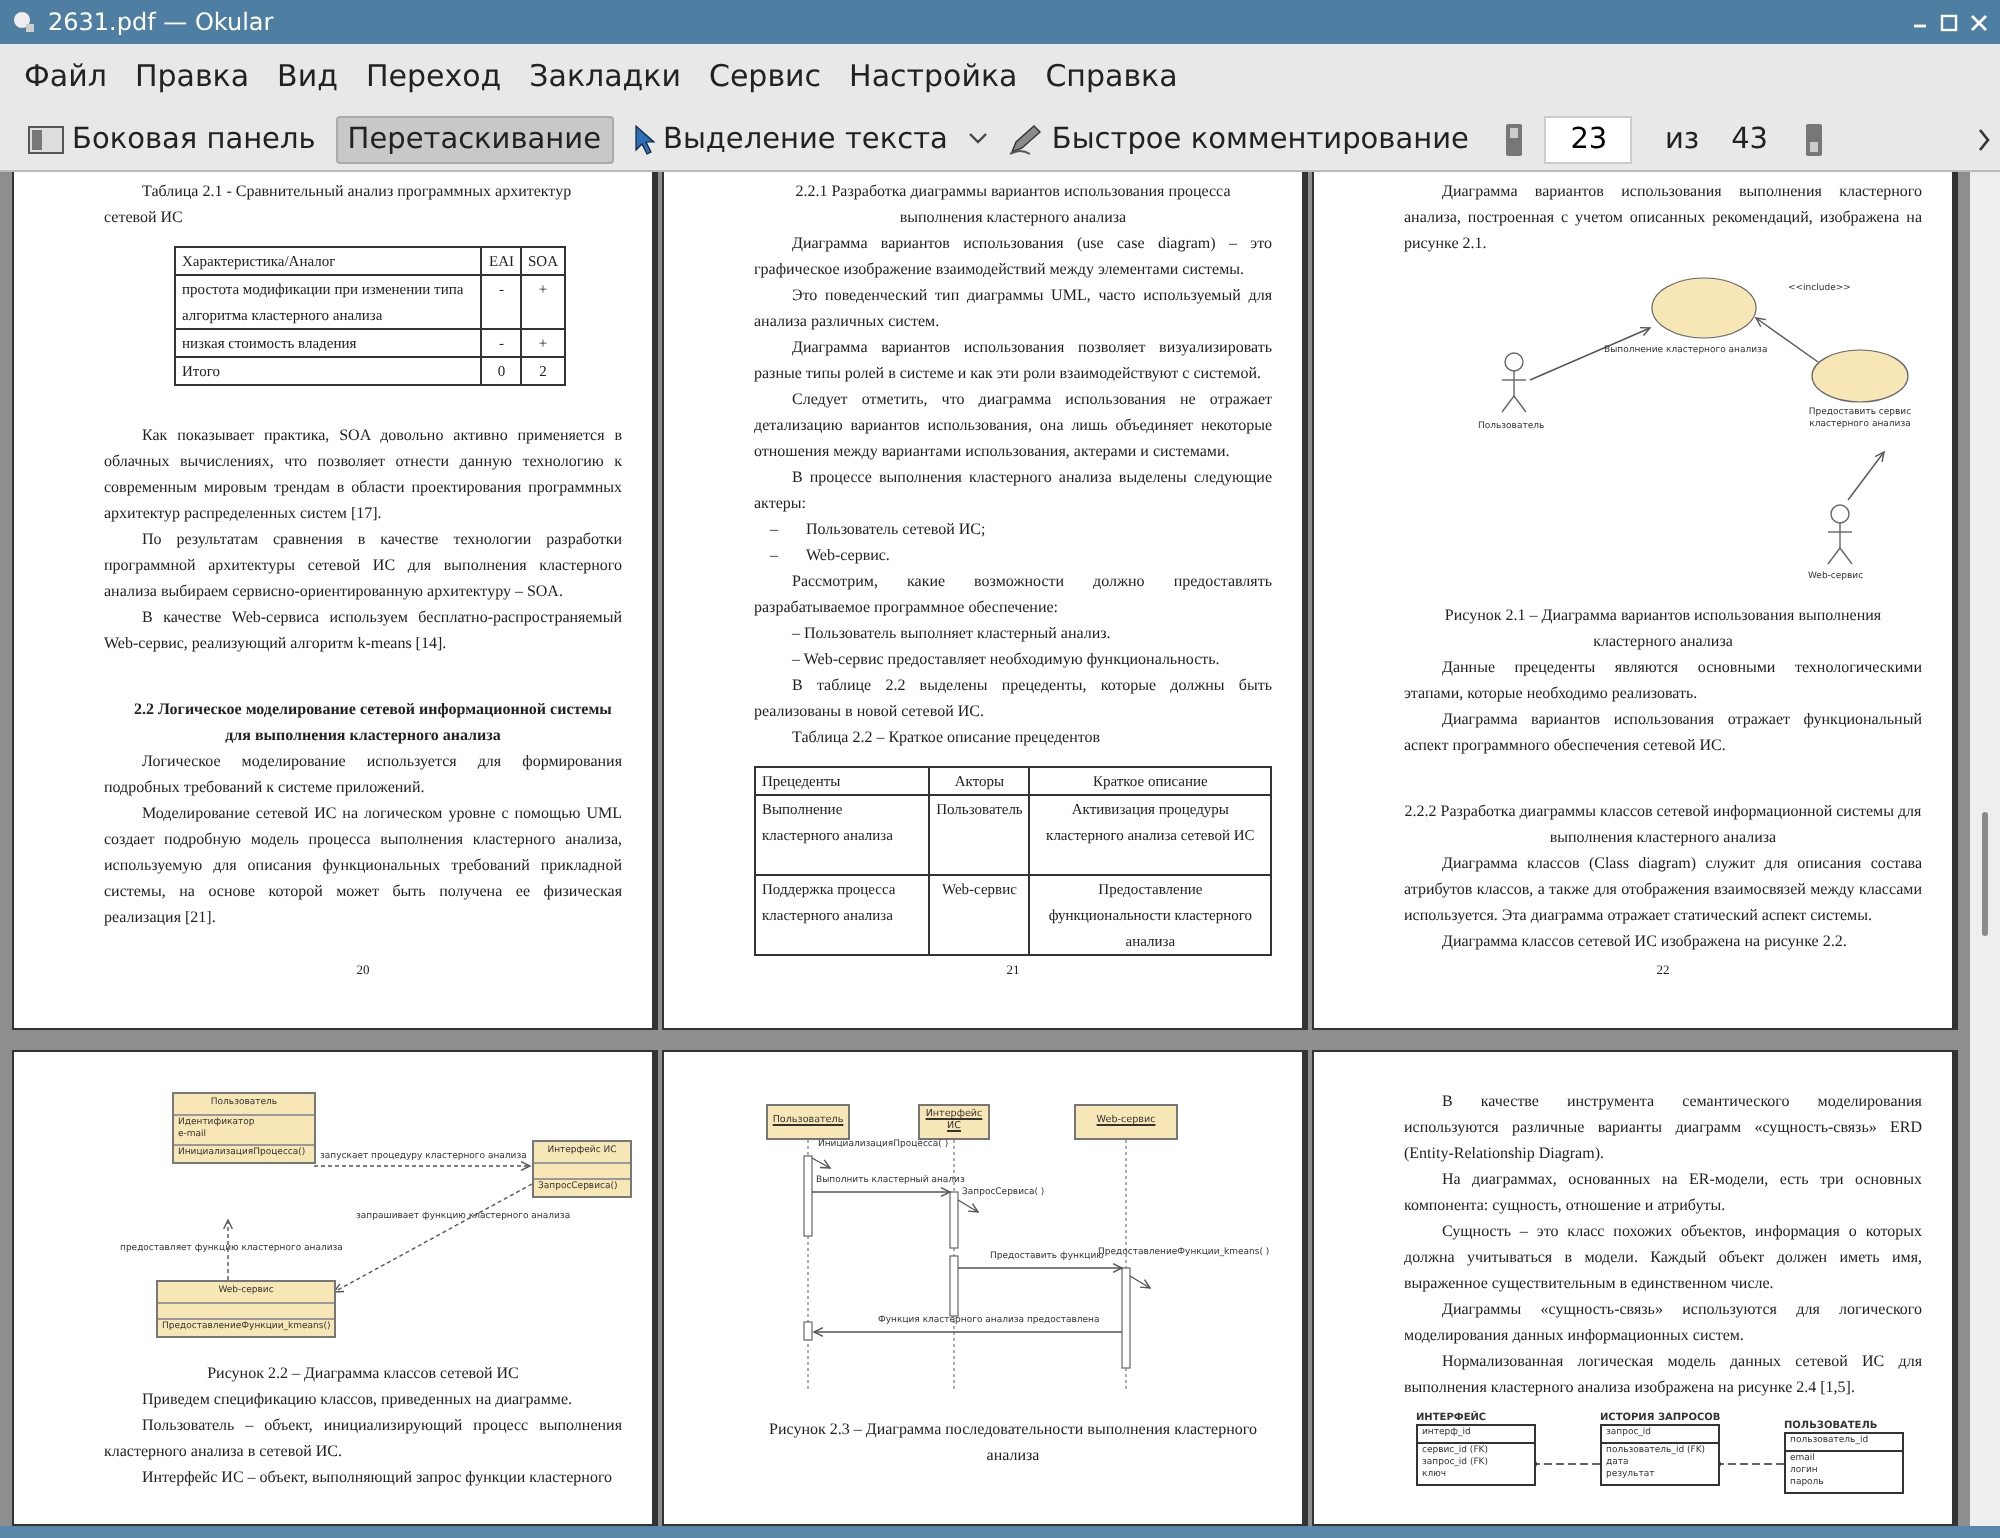  What do you see at coordinates (1866, 475) in the screenshot?
I see `association-arrow` at bounding box center [1866, 475].